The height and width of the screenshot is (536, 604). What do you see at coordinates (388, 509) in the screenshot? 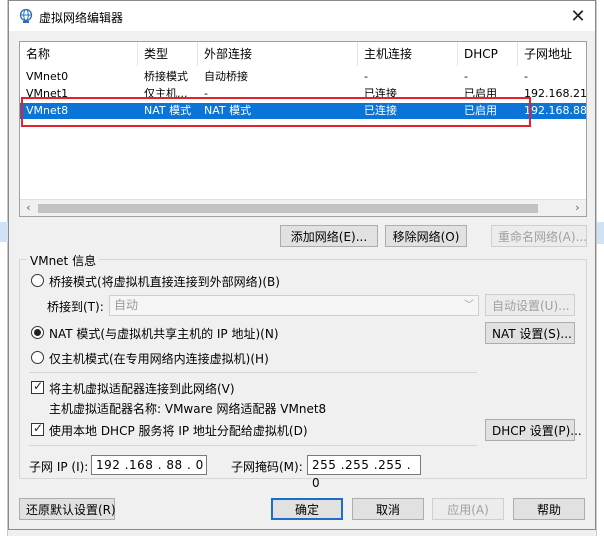
I see `cancel-button: 取消` at bounding box center [388, 509].